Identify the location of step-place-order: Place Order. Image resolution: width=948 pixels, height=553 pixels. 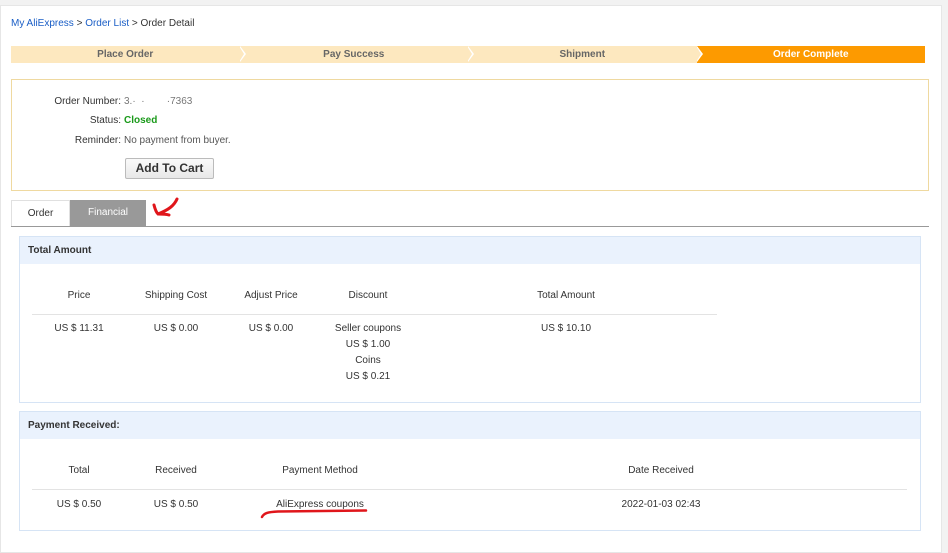
(128, 54).